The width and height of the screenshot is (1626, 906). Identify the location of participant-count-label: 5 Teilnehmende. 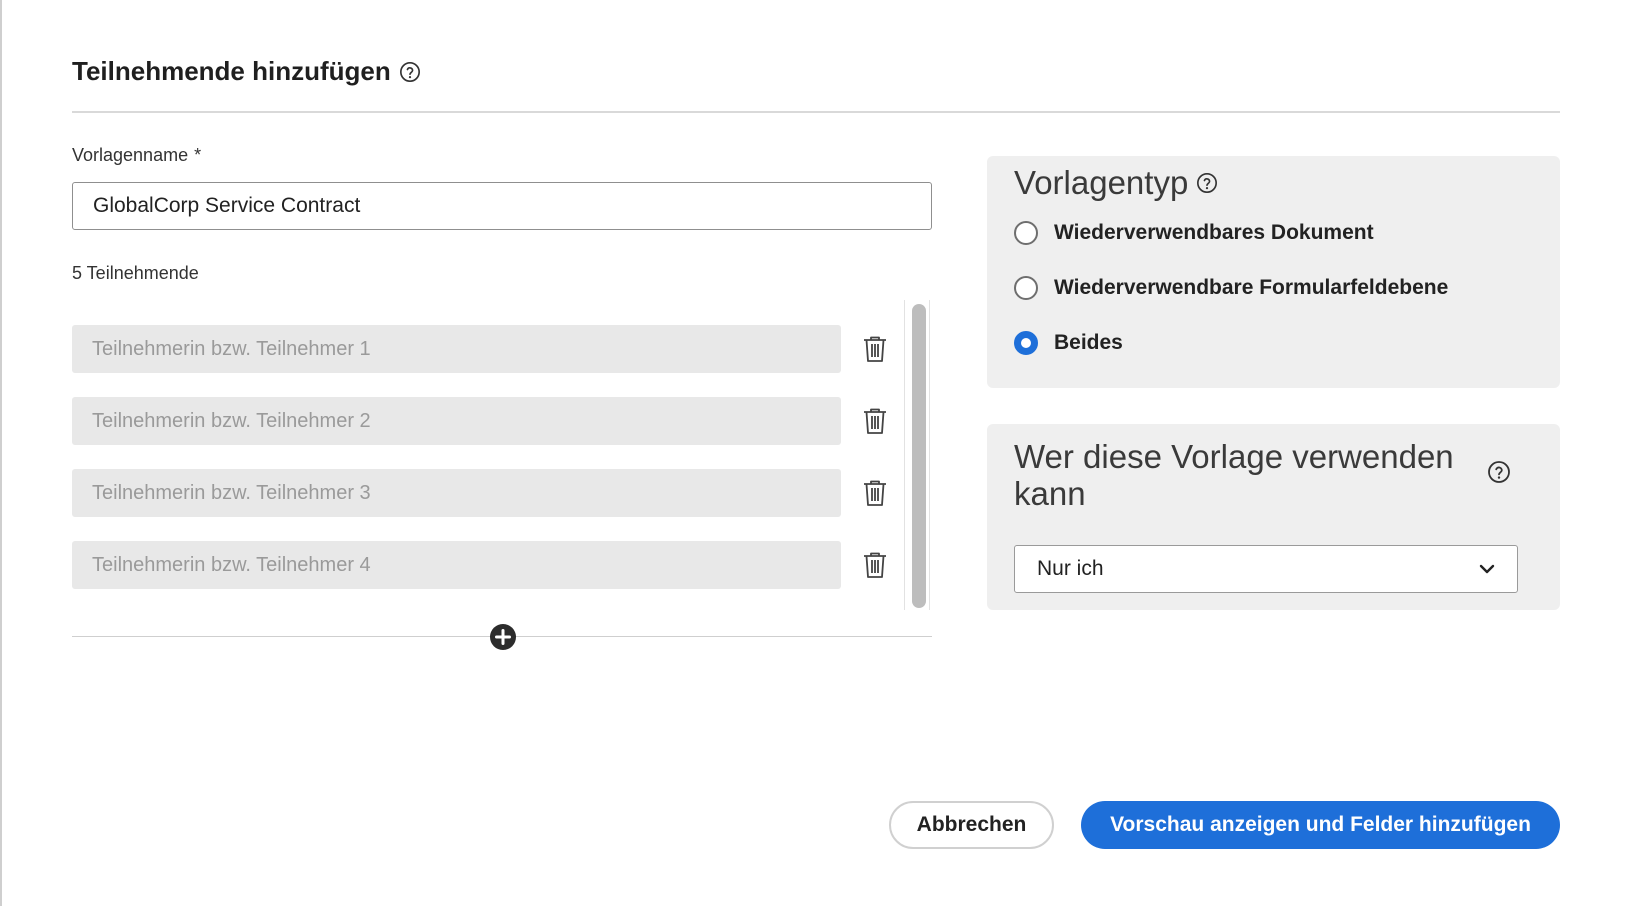
(135, 273).